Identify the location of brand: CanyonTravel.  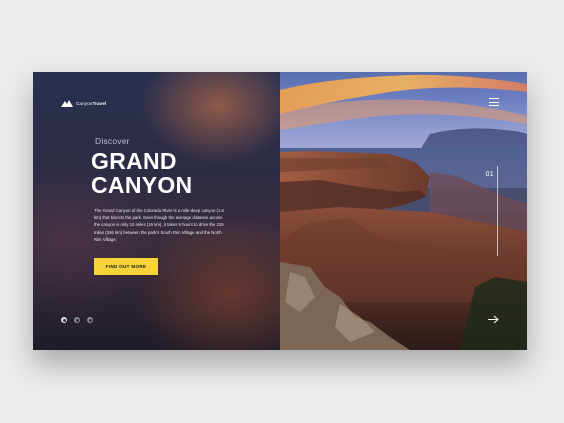
(83, 103).